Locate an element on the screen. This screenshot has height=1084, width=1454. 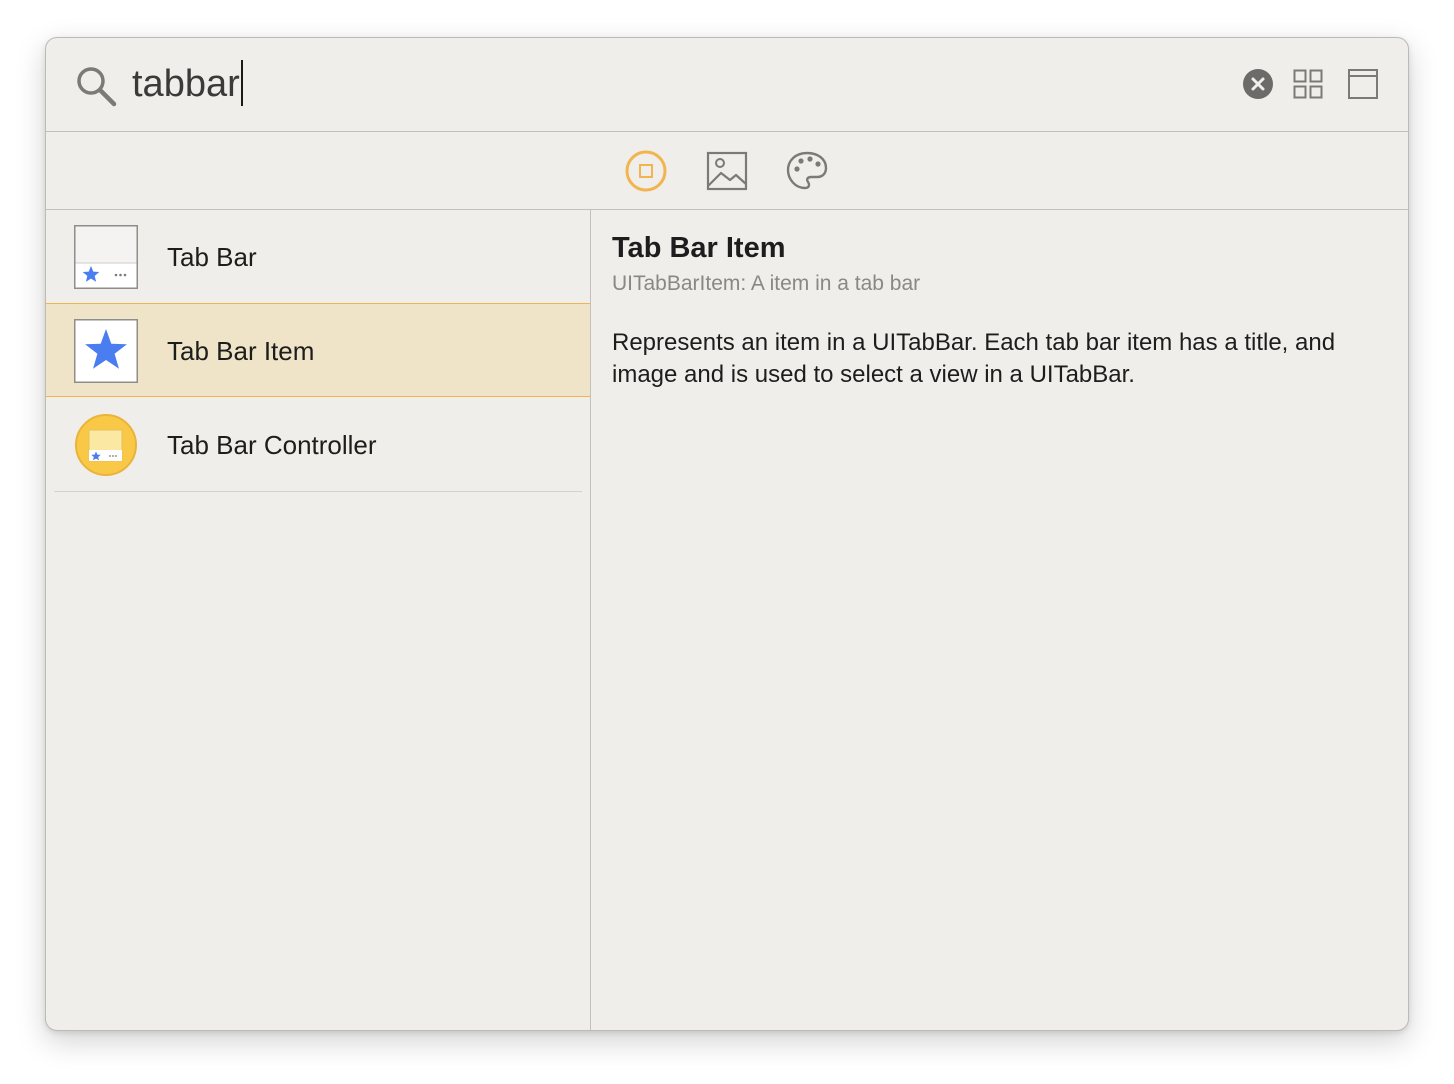
star-thumbnail-icon is located at coordinates (106, 351).